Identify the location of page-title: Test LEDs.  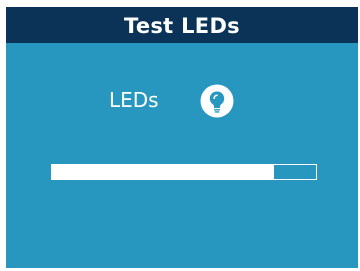
(182, 25).